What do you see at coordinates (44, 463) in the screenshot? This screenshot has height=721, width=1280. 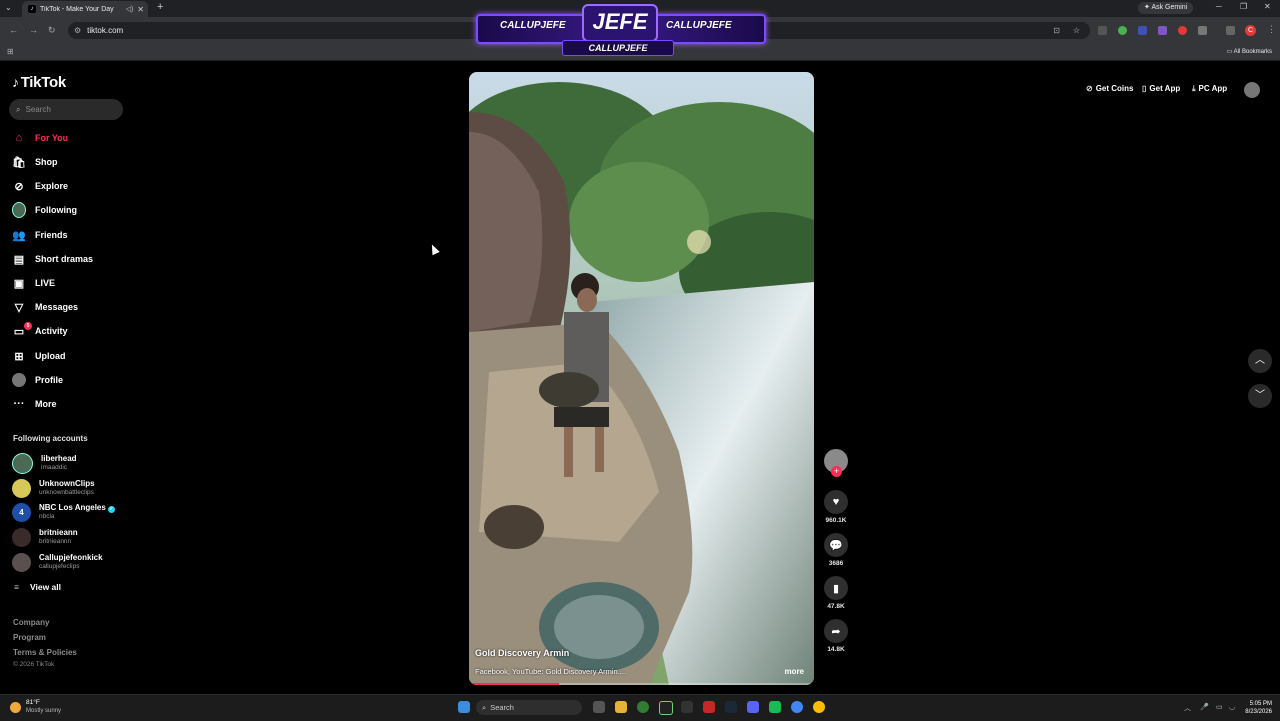 I see `following-account: liberhead imaaddic` at bounding box center [44, 463].